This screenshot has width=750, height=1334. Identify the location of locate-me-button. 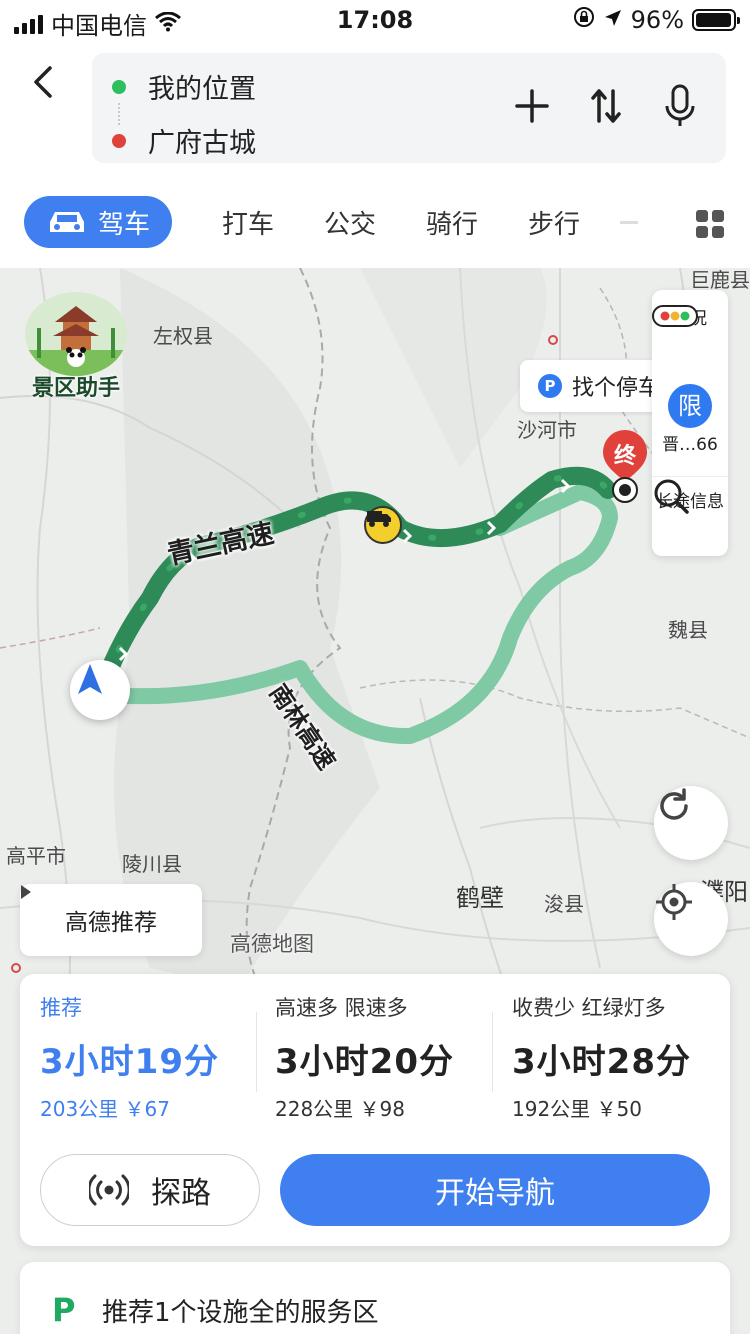
(691, 919).